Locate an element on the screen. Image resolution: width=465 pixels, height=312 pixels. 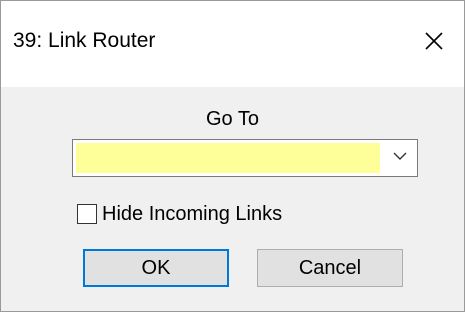
cancel-button: Cancel is located at coordinates (330, 268).